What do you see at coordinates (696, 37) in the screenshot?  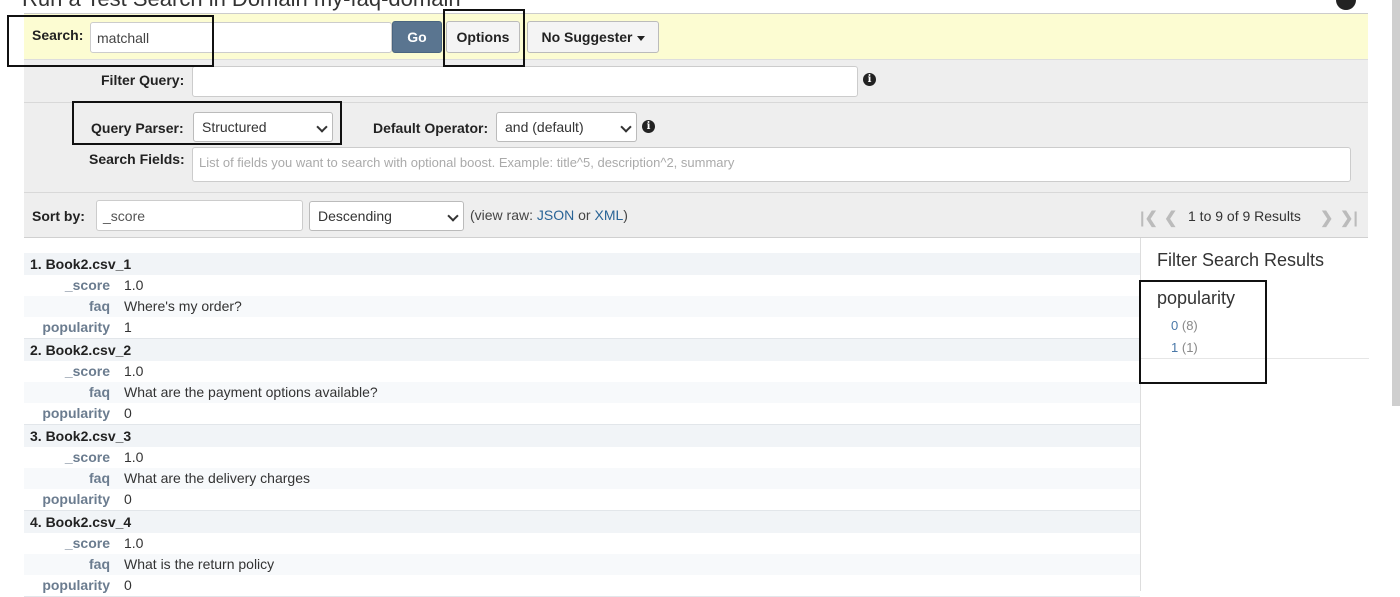 I see `search-bar: Search: matchall Go Options No Suggester` at bounding box center [696, 37].